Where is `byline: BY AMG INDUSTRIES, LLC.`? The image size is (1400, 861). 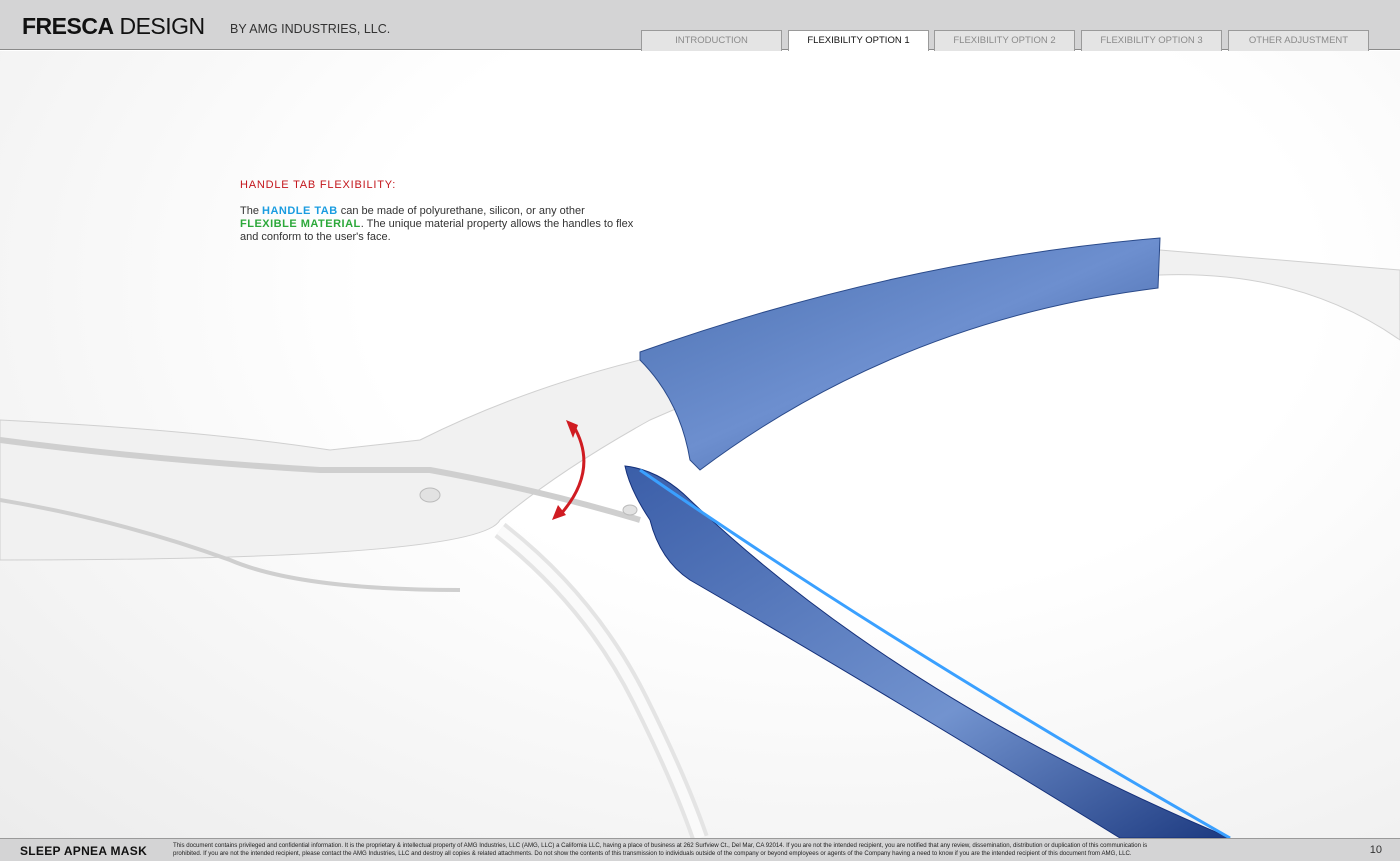
byline: BY AMG INDUSTRIES, LLC. is located at coordinates (310, 29).